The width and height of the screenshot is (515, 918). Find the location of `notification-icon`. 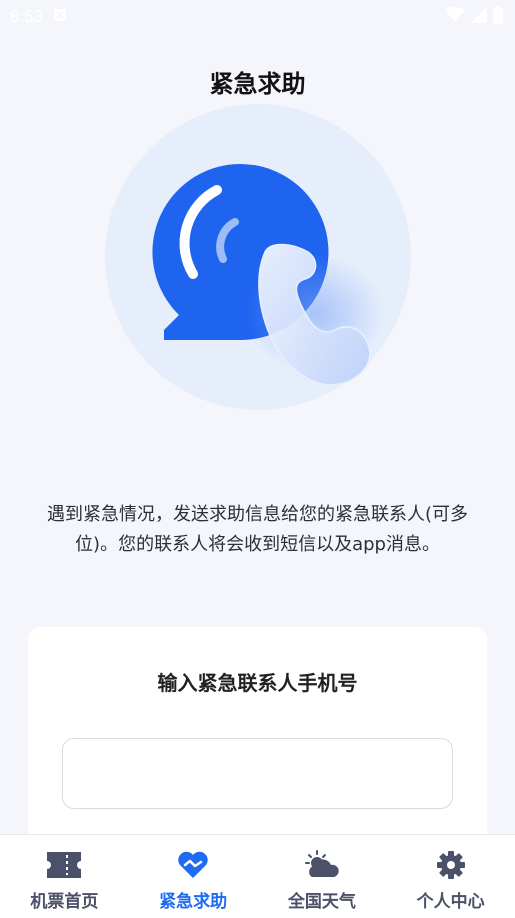

notification-icon is located at coordinates (60, 17).